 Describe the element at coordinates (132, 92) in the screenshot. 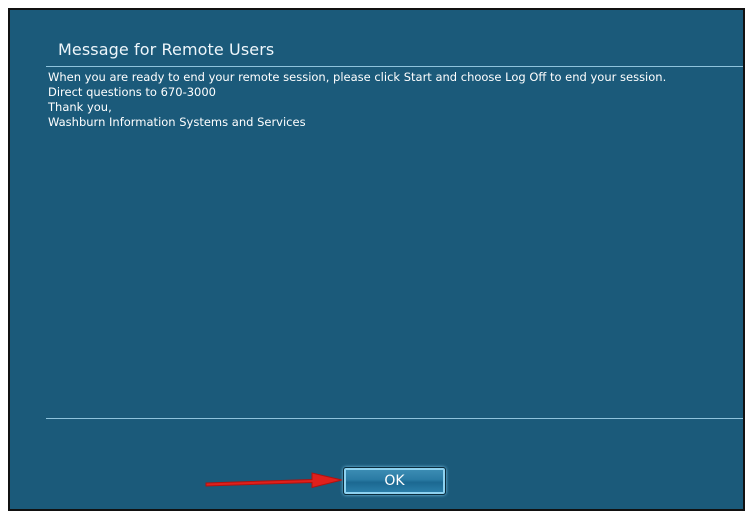

I see `message-line-contact: Direct questions to 670-3000` at that location.